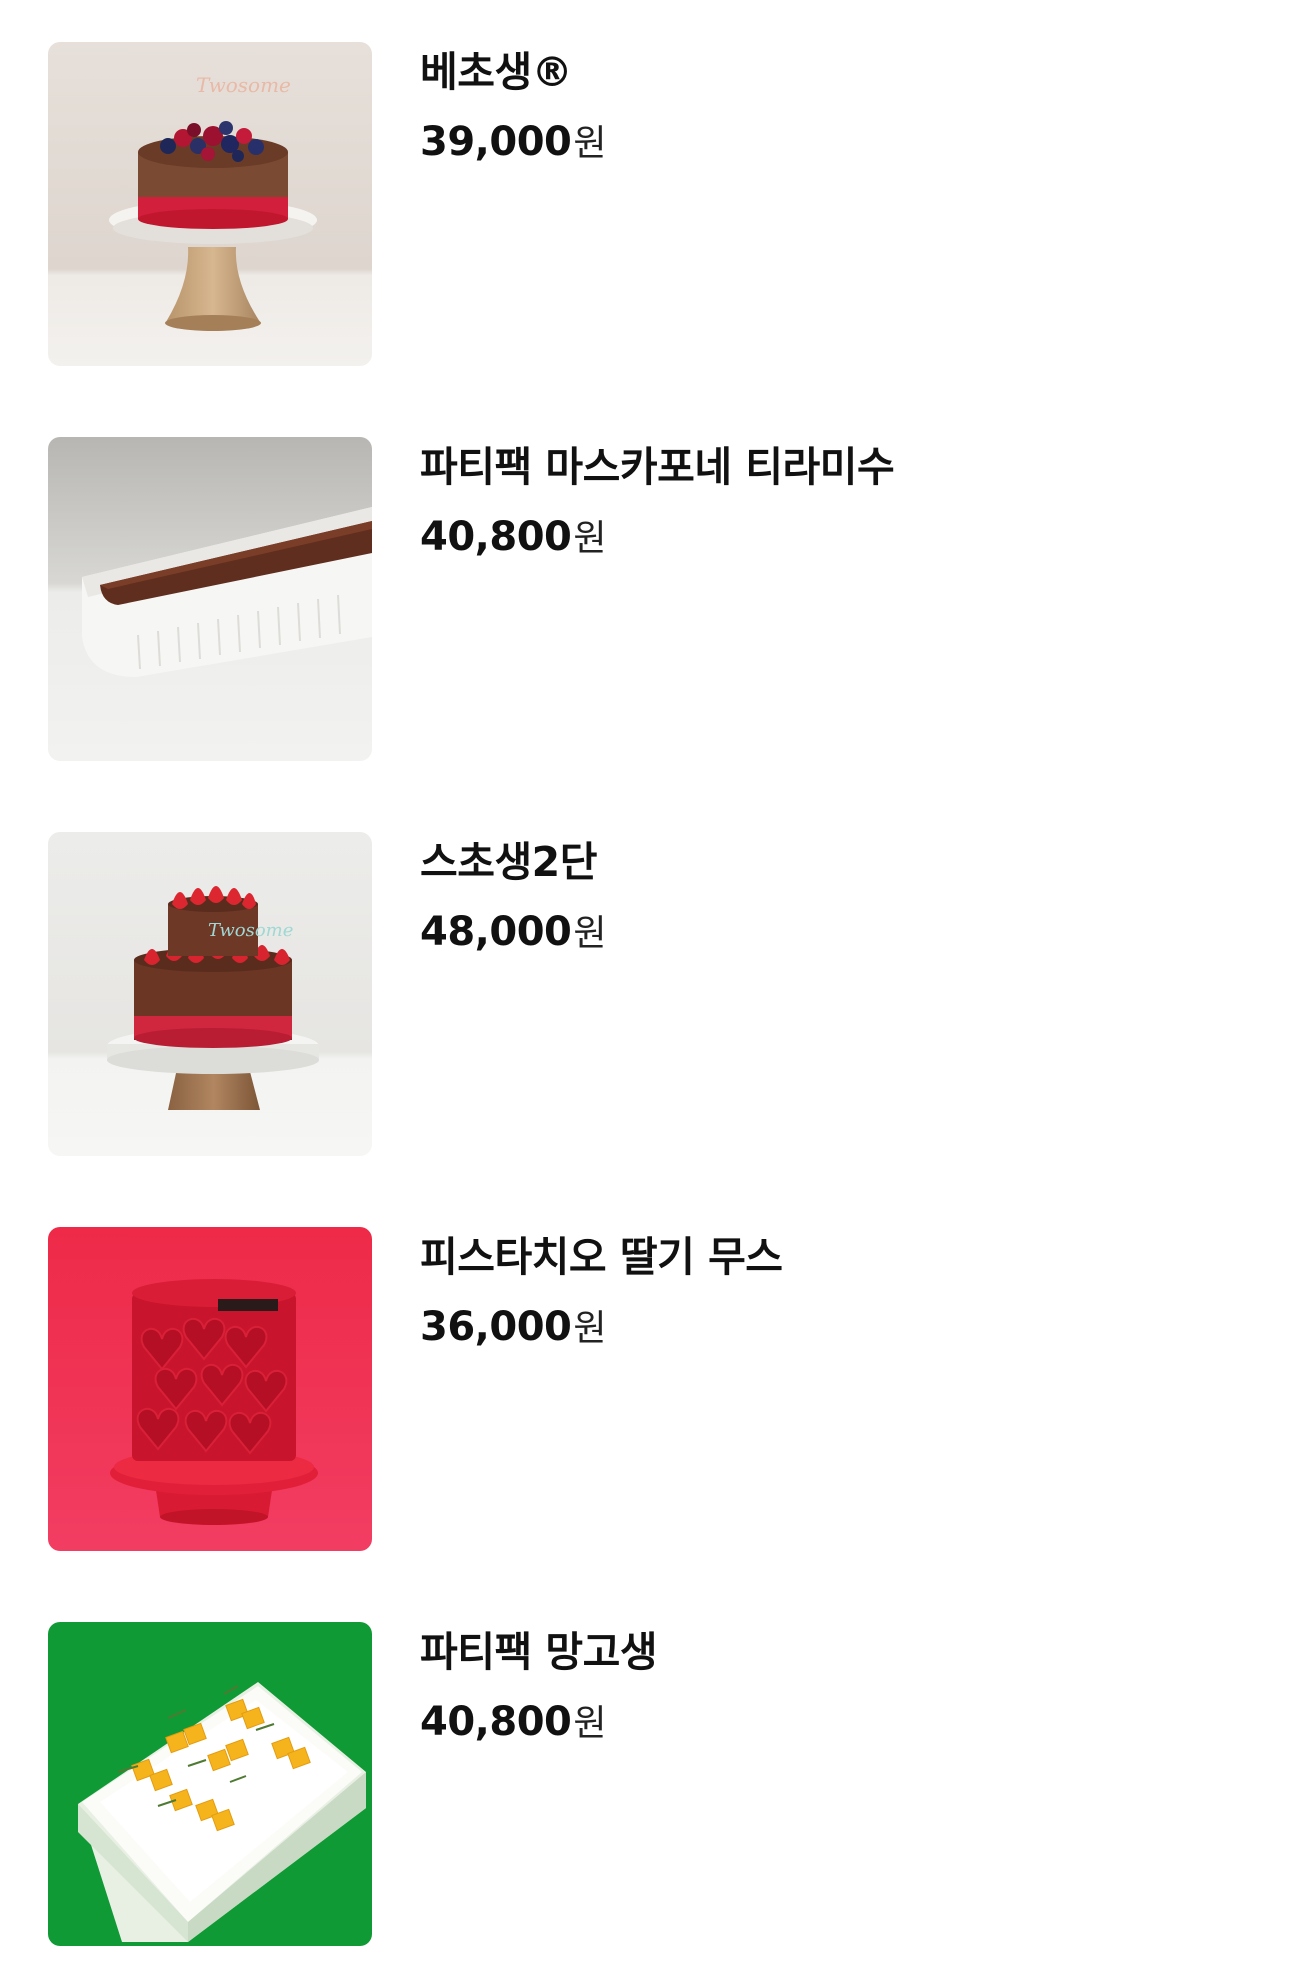 This screenshot has width=1290, height=1980. I want to click on product-price: 36,000원, so click(834, 1331).